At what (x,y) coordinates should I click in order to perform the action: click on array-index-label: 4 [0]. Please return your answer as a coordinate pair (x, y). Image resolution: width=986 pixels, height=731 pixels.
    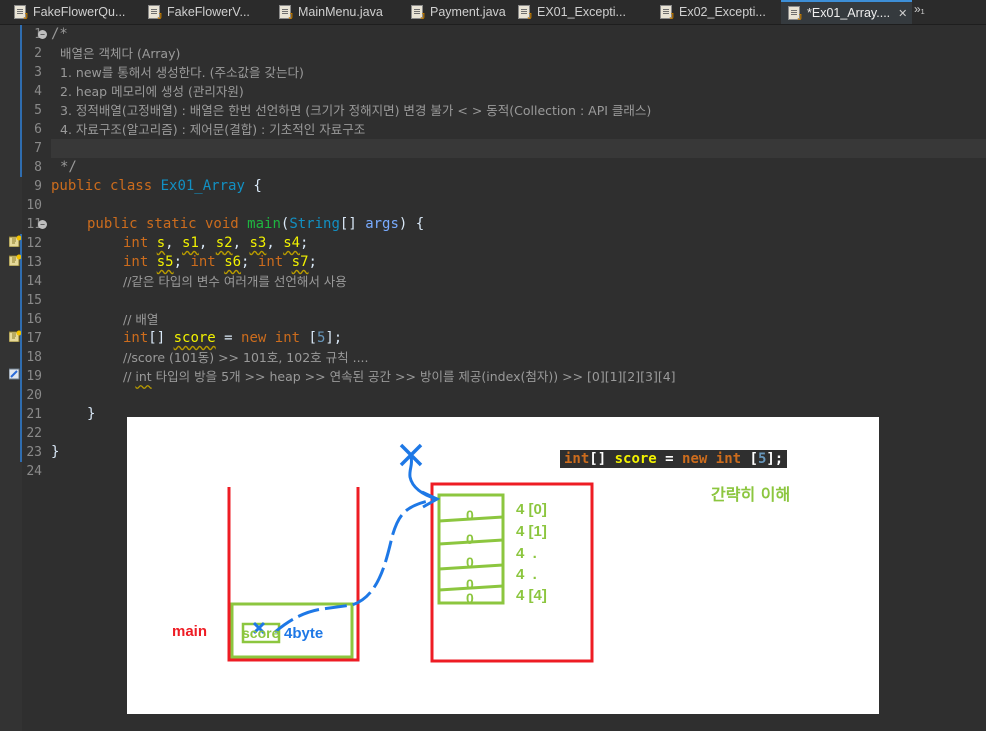
    Looking at the image, I should click on (531, 509).